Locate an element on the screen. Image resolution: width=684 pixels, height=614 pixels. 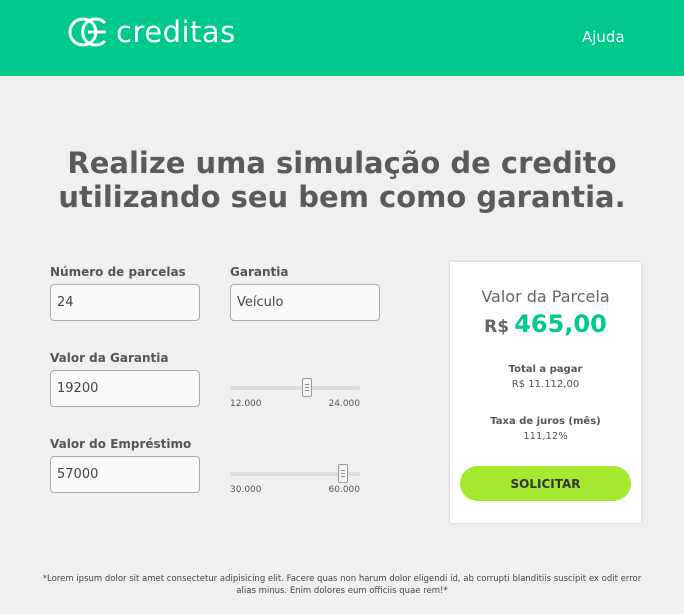
currency-symbol: R$ is located at coordinates (497, 327).